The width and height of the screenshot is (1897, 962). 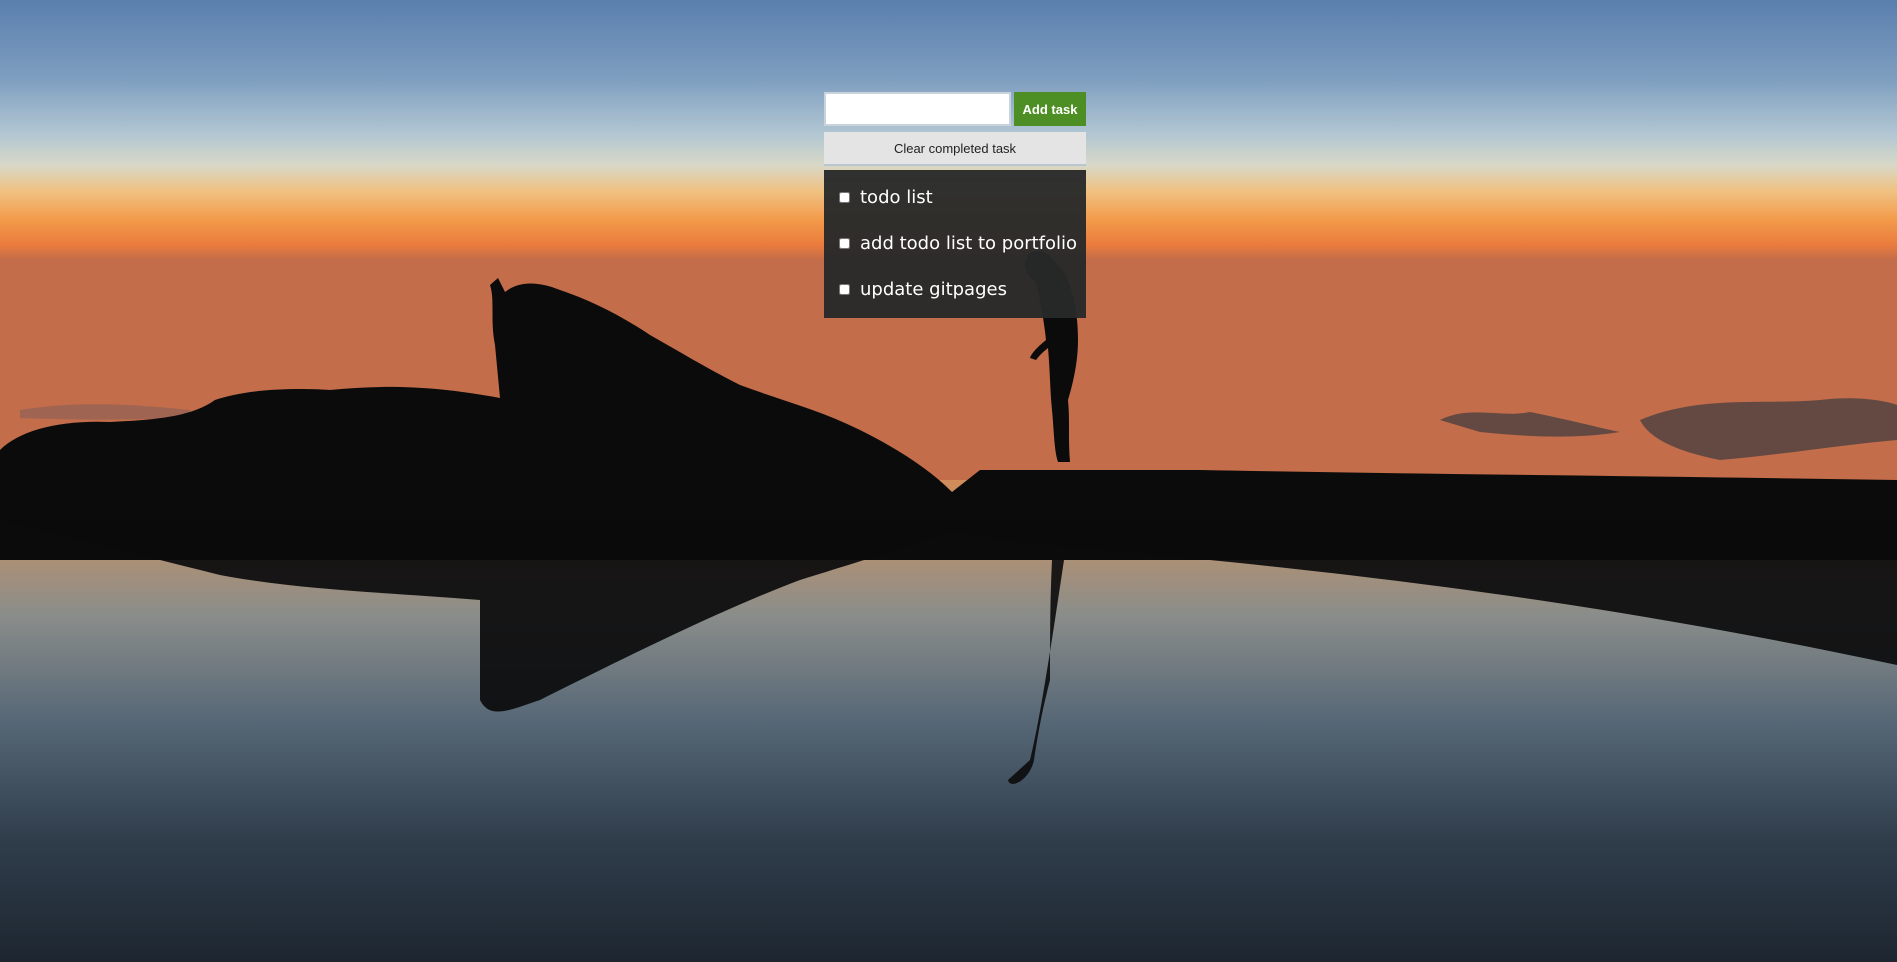 I want to click on task-label: add todo list to portfolio, so click(x=969, y=243).